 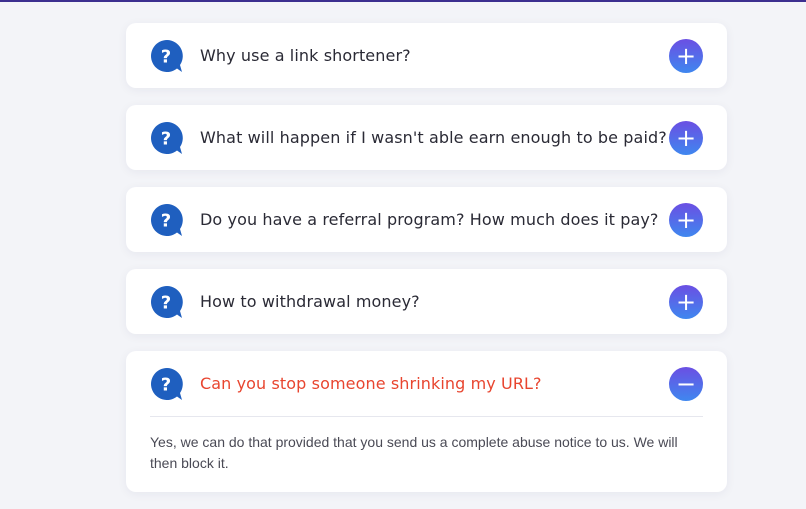 I want to click on collapse-minus-icon: −, so click(x=686, y=383).